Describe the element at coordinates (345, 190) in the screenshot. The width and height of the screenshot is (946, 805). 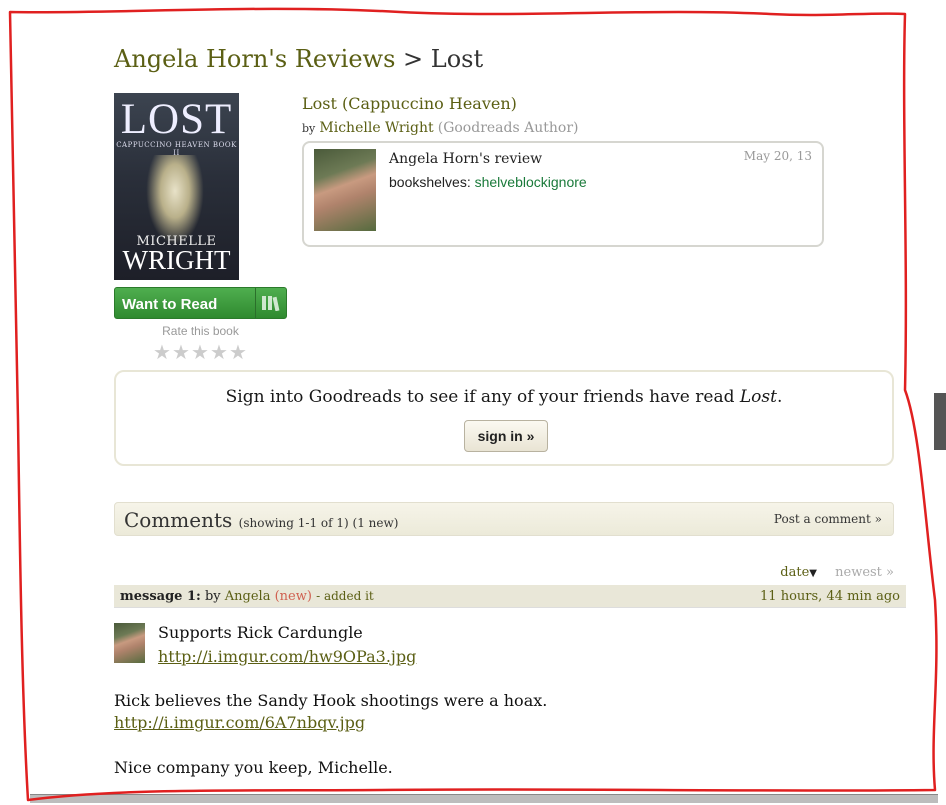
I see `reviewer-avatar` at that location.